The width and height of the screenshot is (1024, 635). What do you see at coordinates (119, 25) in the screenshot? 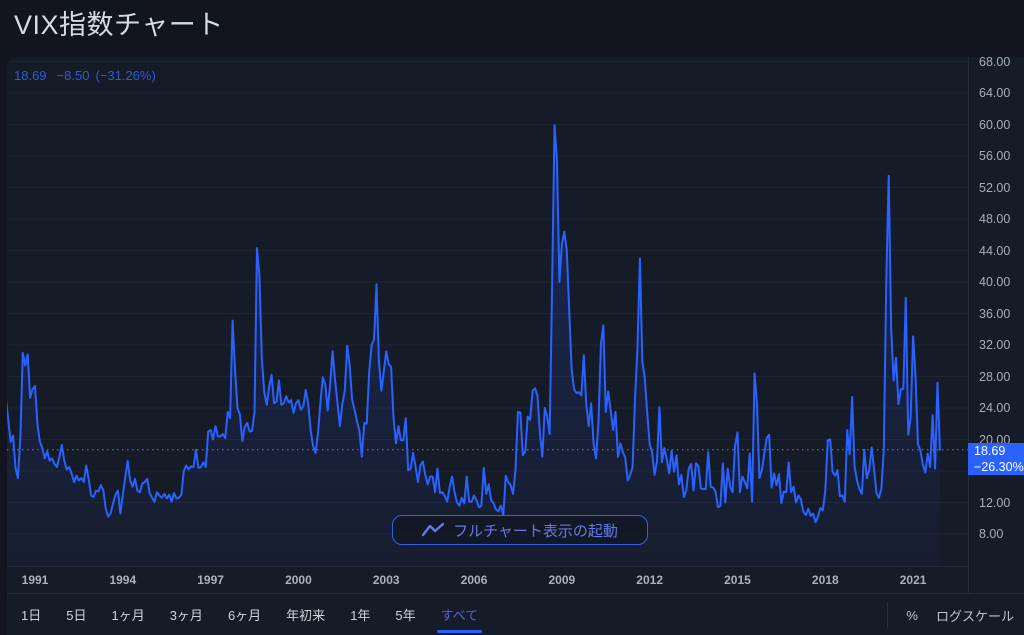
I see `page-title: VIX指数チャート` at bounding box center [119, 25].